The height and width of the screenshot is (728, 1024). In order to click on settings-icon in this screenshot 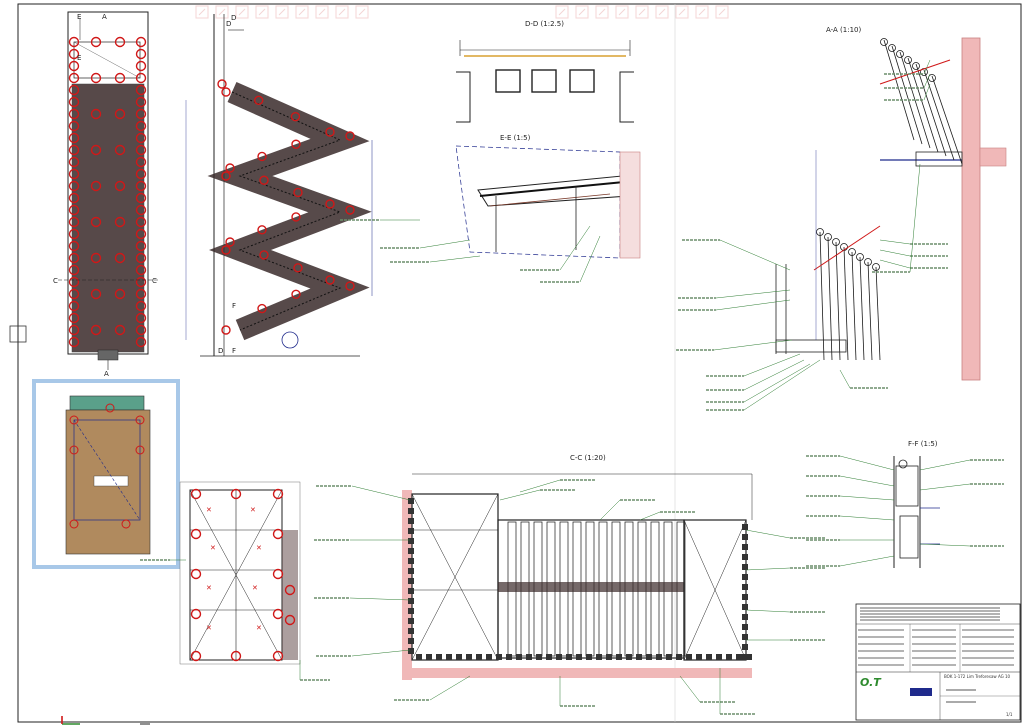, I will do `click(722, 12)`.